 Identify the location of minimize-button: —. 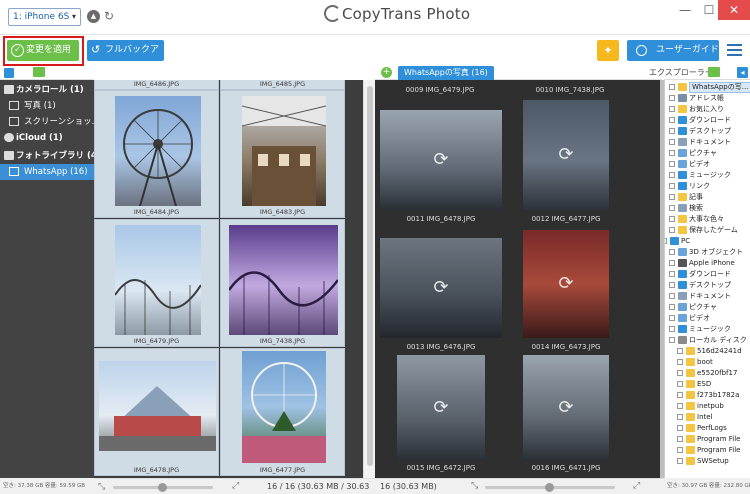
(685, 10).